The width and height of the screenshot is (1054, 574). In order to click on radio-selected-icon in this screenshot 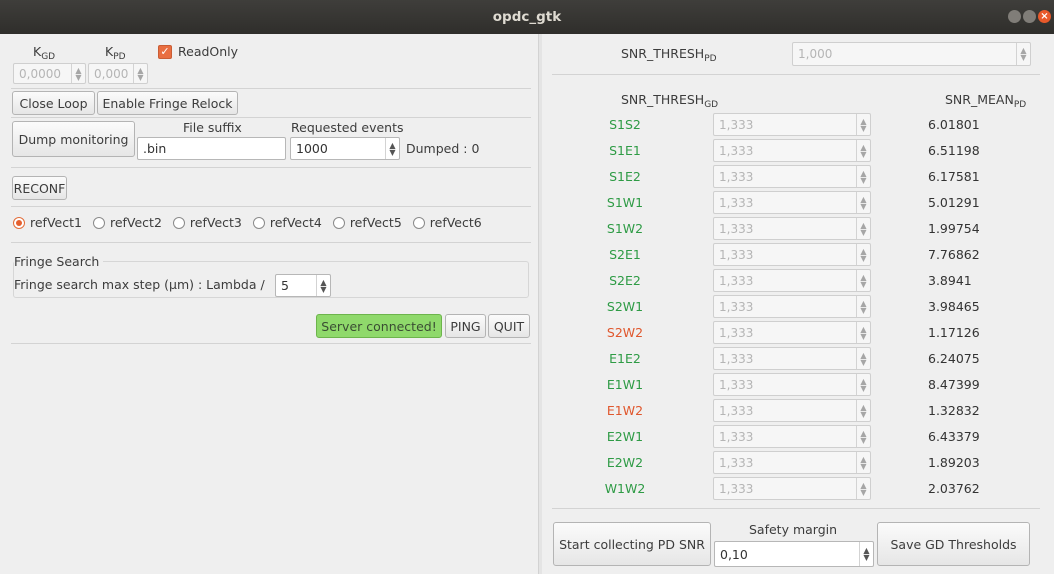, I will do `click(19, 222)`.